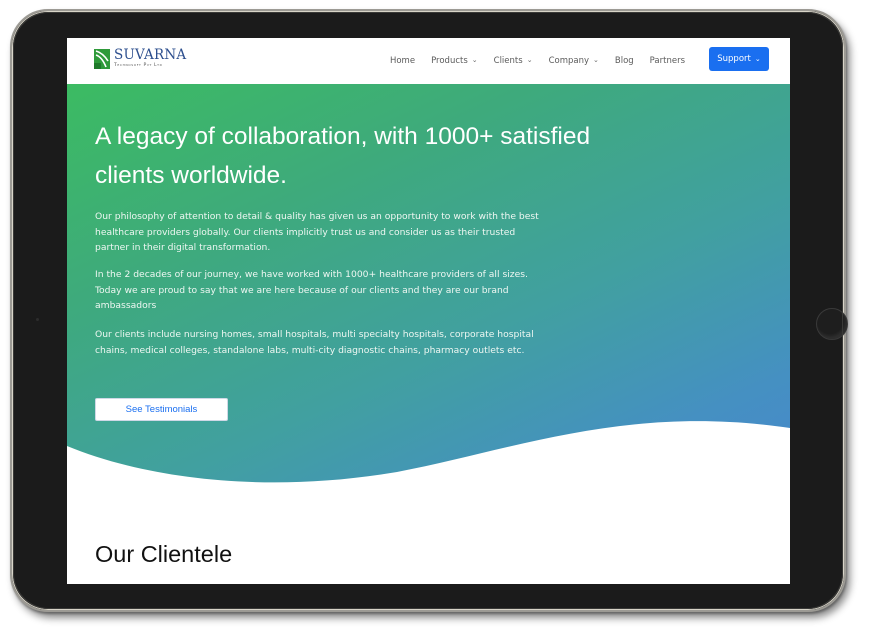 This screenshot has height=637, width=875. What do you see at coordinates (449, 61) in the screenshot?
I see `nav-products-label: Products` at bounding box center [449, 61].